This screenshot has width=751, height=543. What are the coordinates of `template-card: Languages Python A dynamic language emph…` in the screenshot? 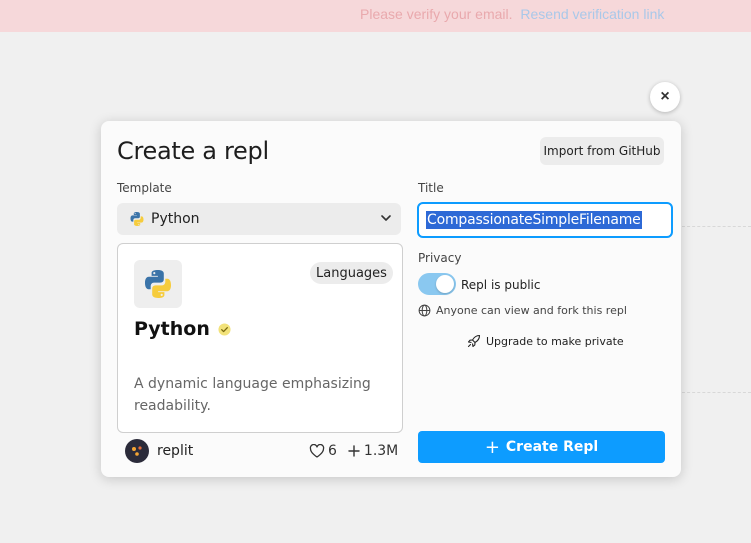 It's located at (260, 338).